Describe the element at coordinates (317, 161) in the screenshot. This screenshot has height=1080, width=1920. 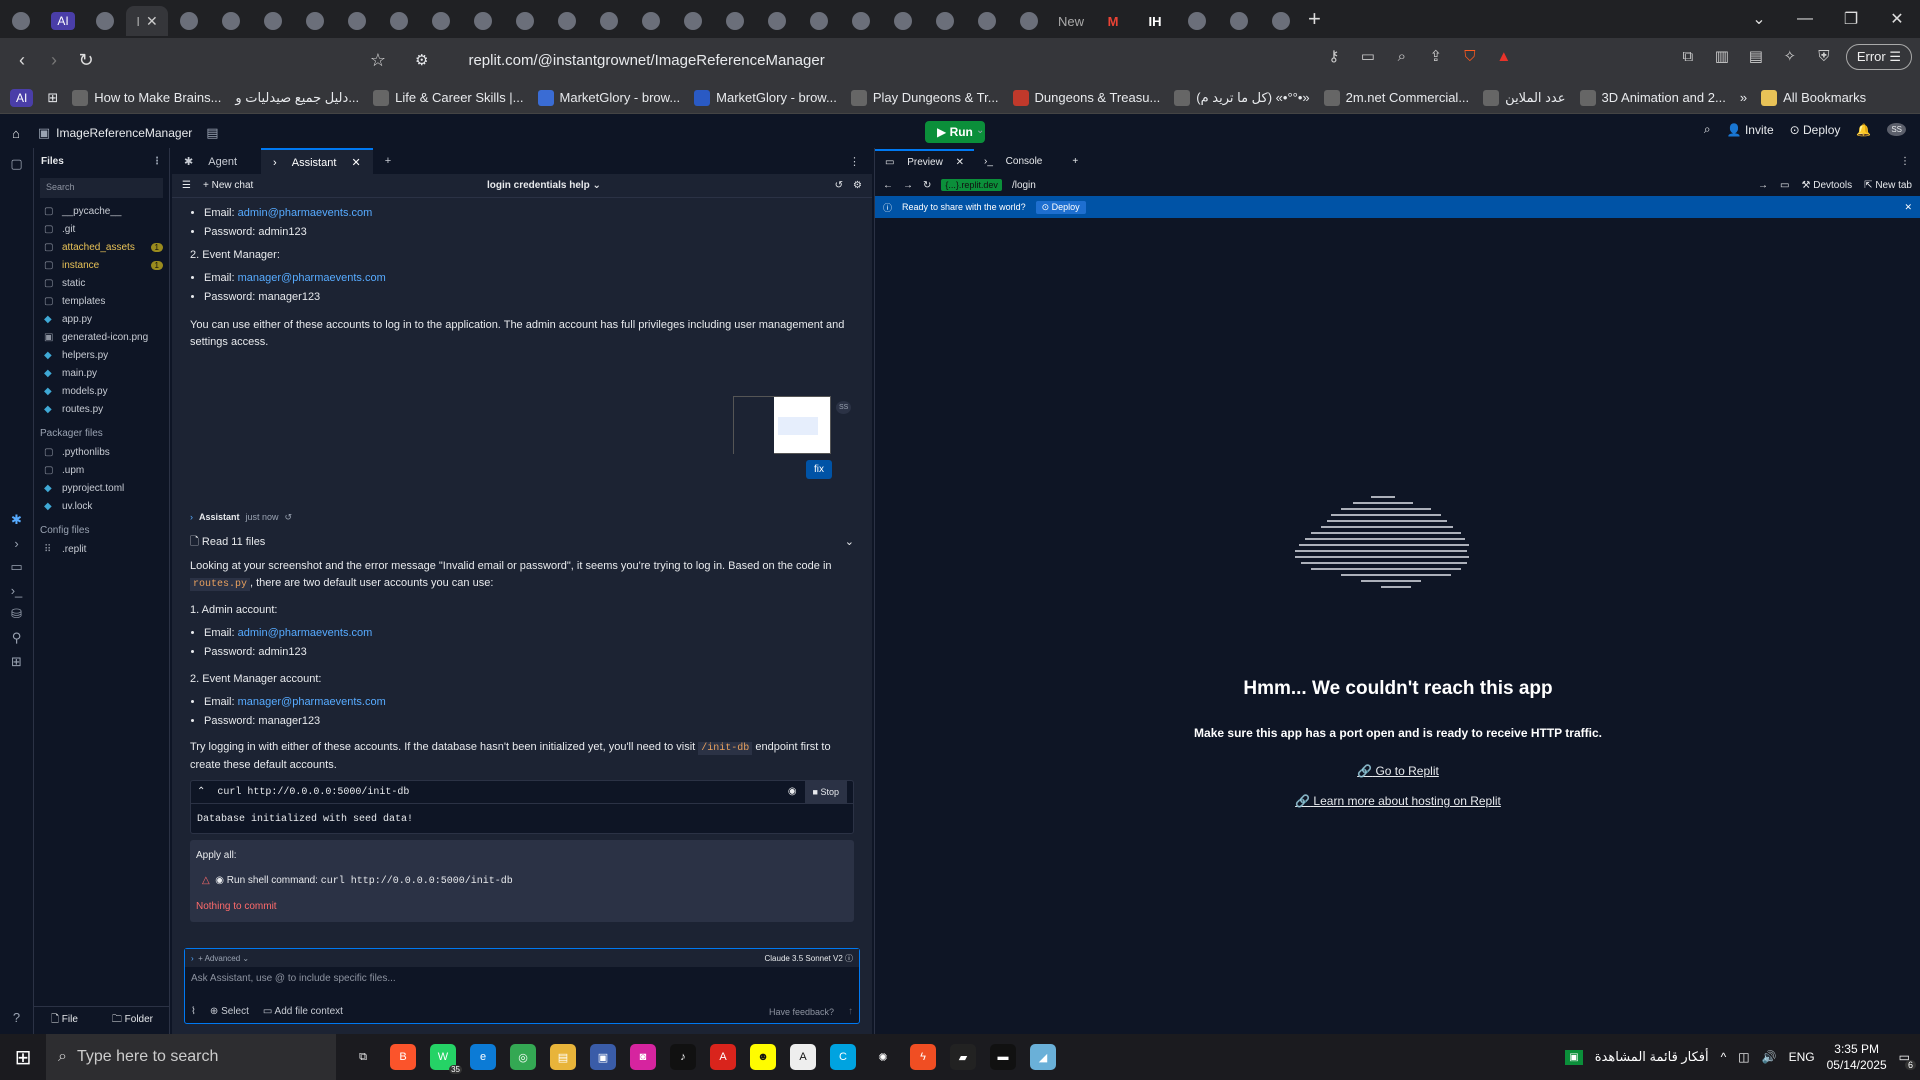
I see `tab-assistant: › Assistant ✕` at that location.